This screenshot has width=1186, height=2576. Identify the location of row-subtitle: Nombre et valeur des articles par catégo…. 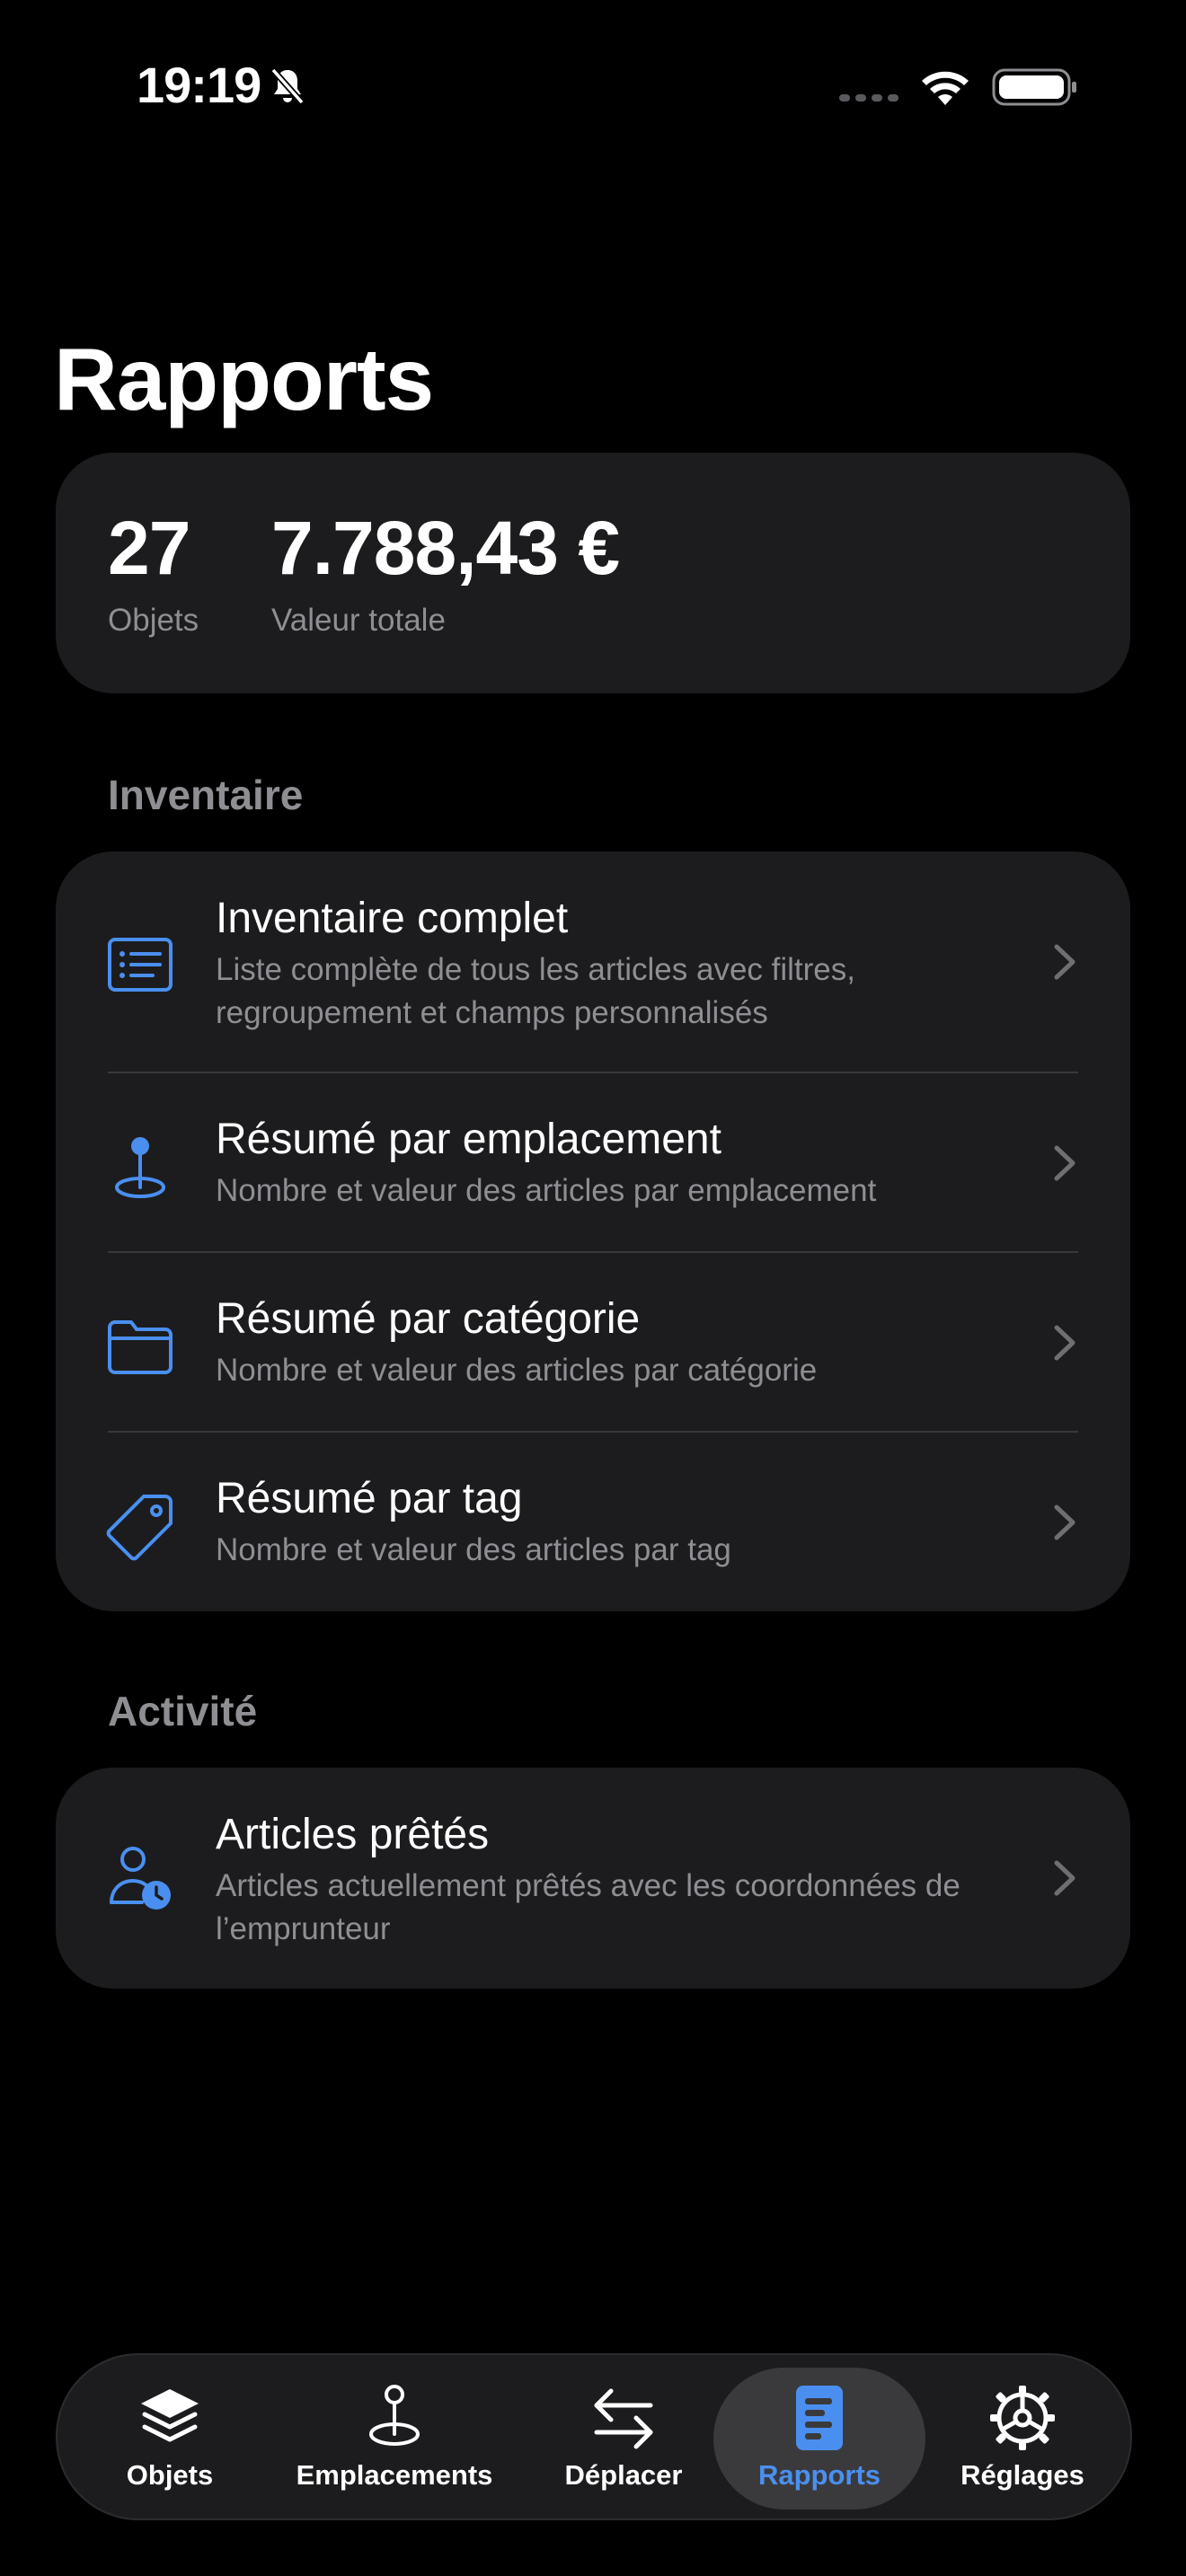
(517, 1370).